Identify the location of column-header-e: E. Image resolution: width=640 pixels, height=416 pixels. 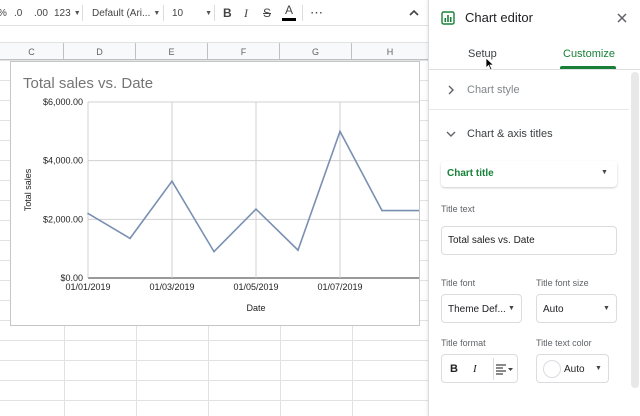
(172, 52).